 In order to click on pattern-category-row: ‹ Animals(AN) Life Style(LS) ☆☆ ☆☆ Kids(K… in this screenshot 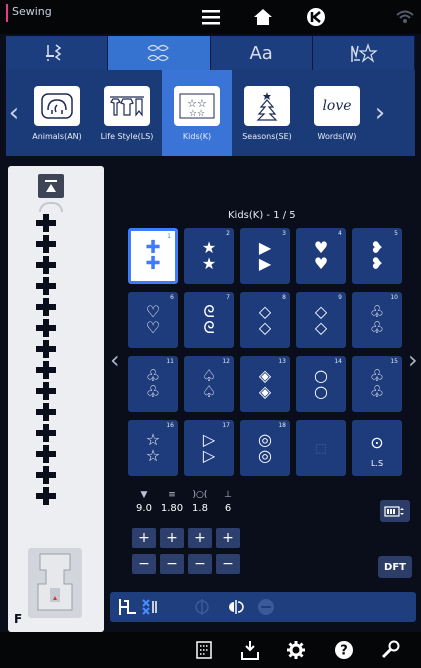, I will do `click(210, 113)`.